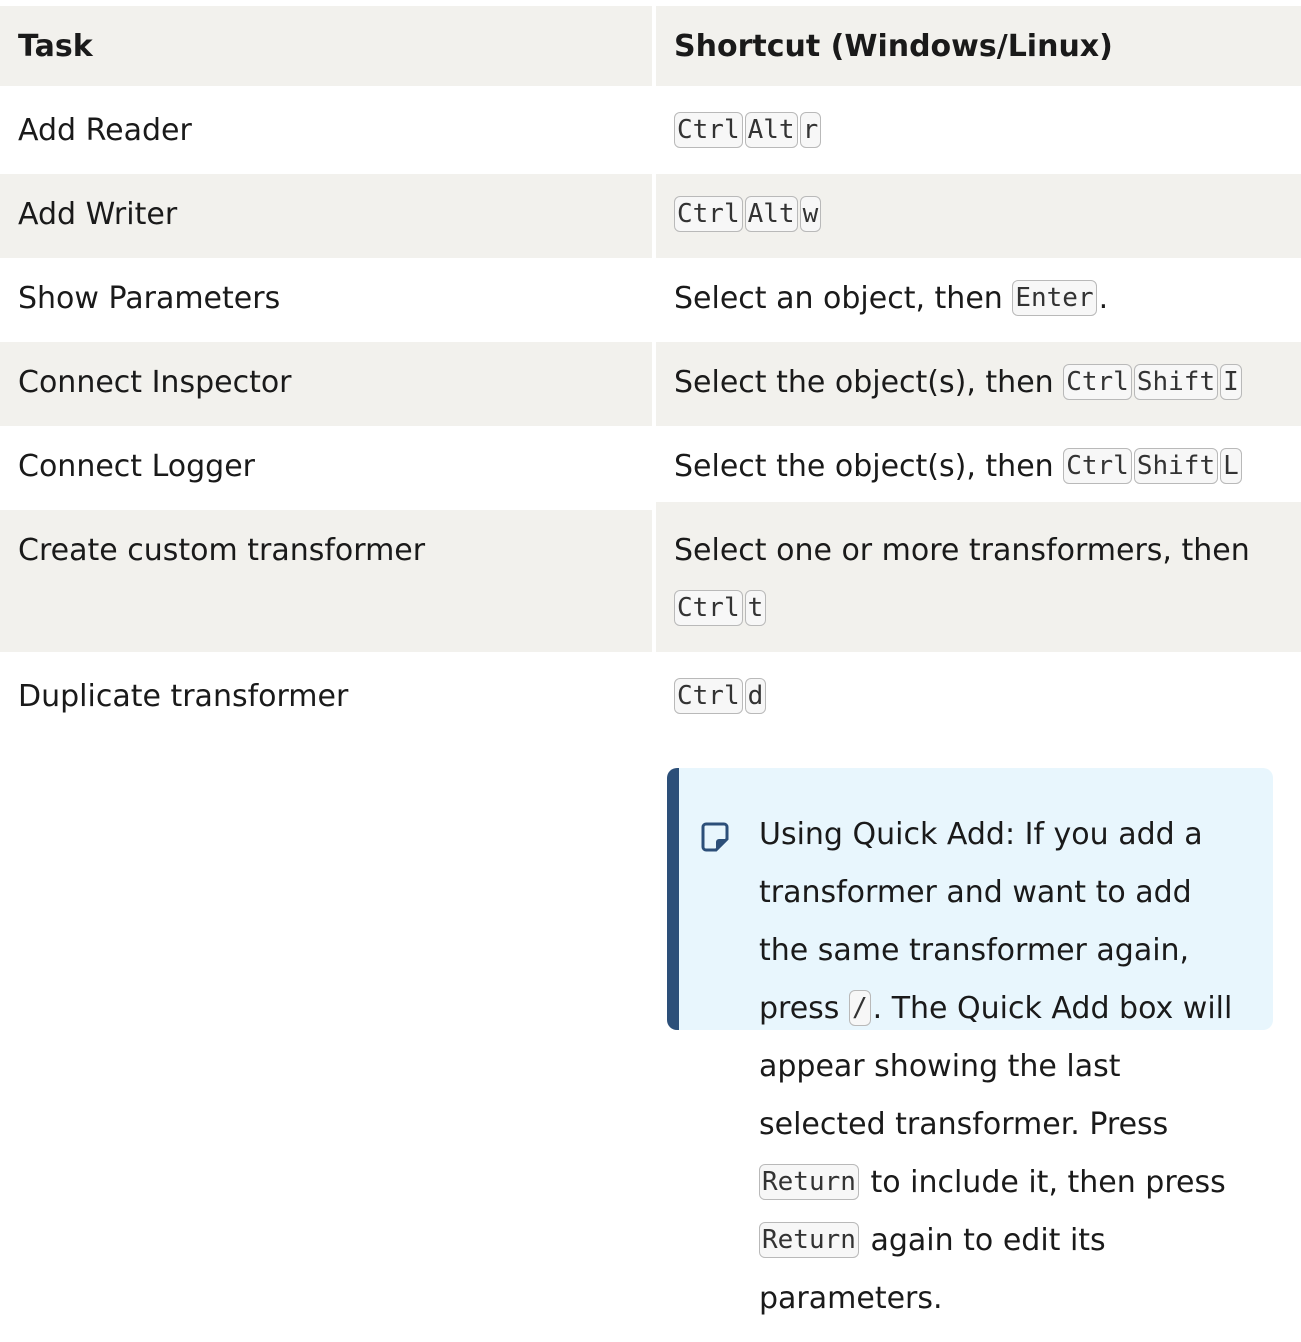 This screenshot has height=1342, width=1301. I want to click on note-text: to include it, then press, so click(1048, 1182).